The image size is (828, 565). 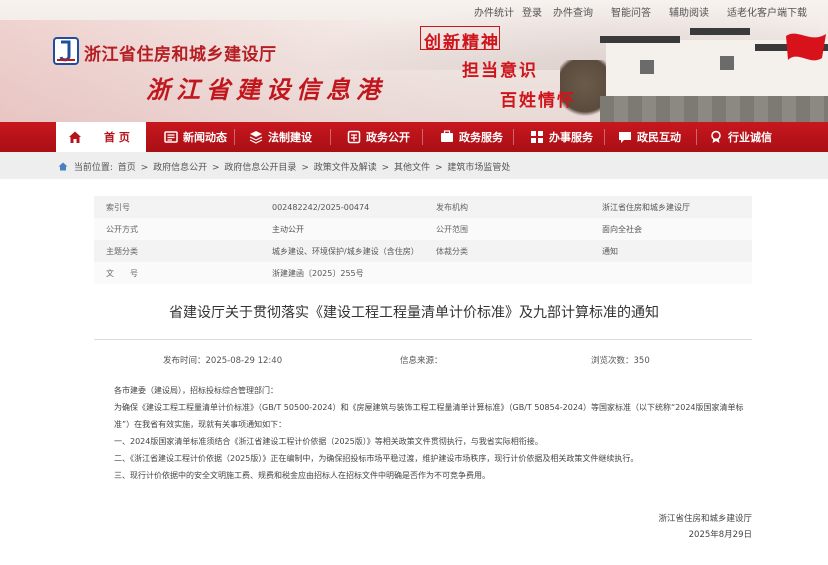 What do you see at coordinates (66, 51) in the screenshot?
I see `department-emblem-icon` at bounding box center [66, 51].